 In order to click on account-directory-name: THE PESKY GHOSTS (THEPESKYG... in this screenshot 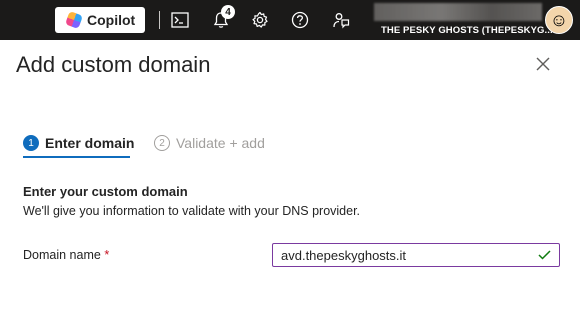, I will do `click(467, 30)`.